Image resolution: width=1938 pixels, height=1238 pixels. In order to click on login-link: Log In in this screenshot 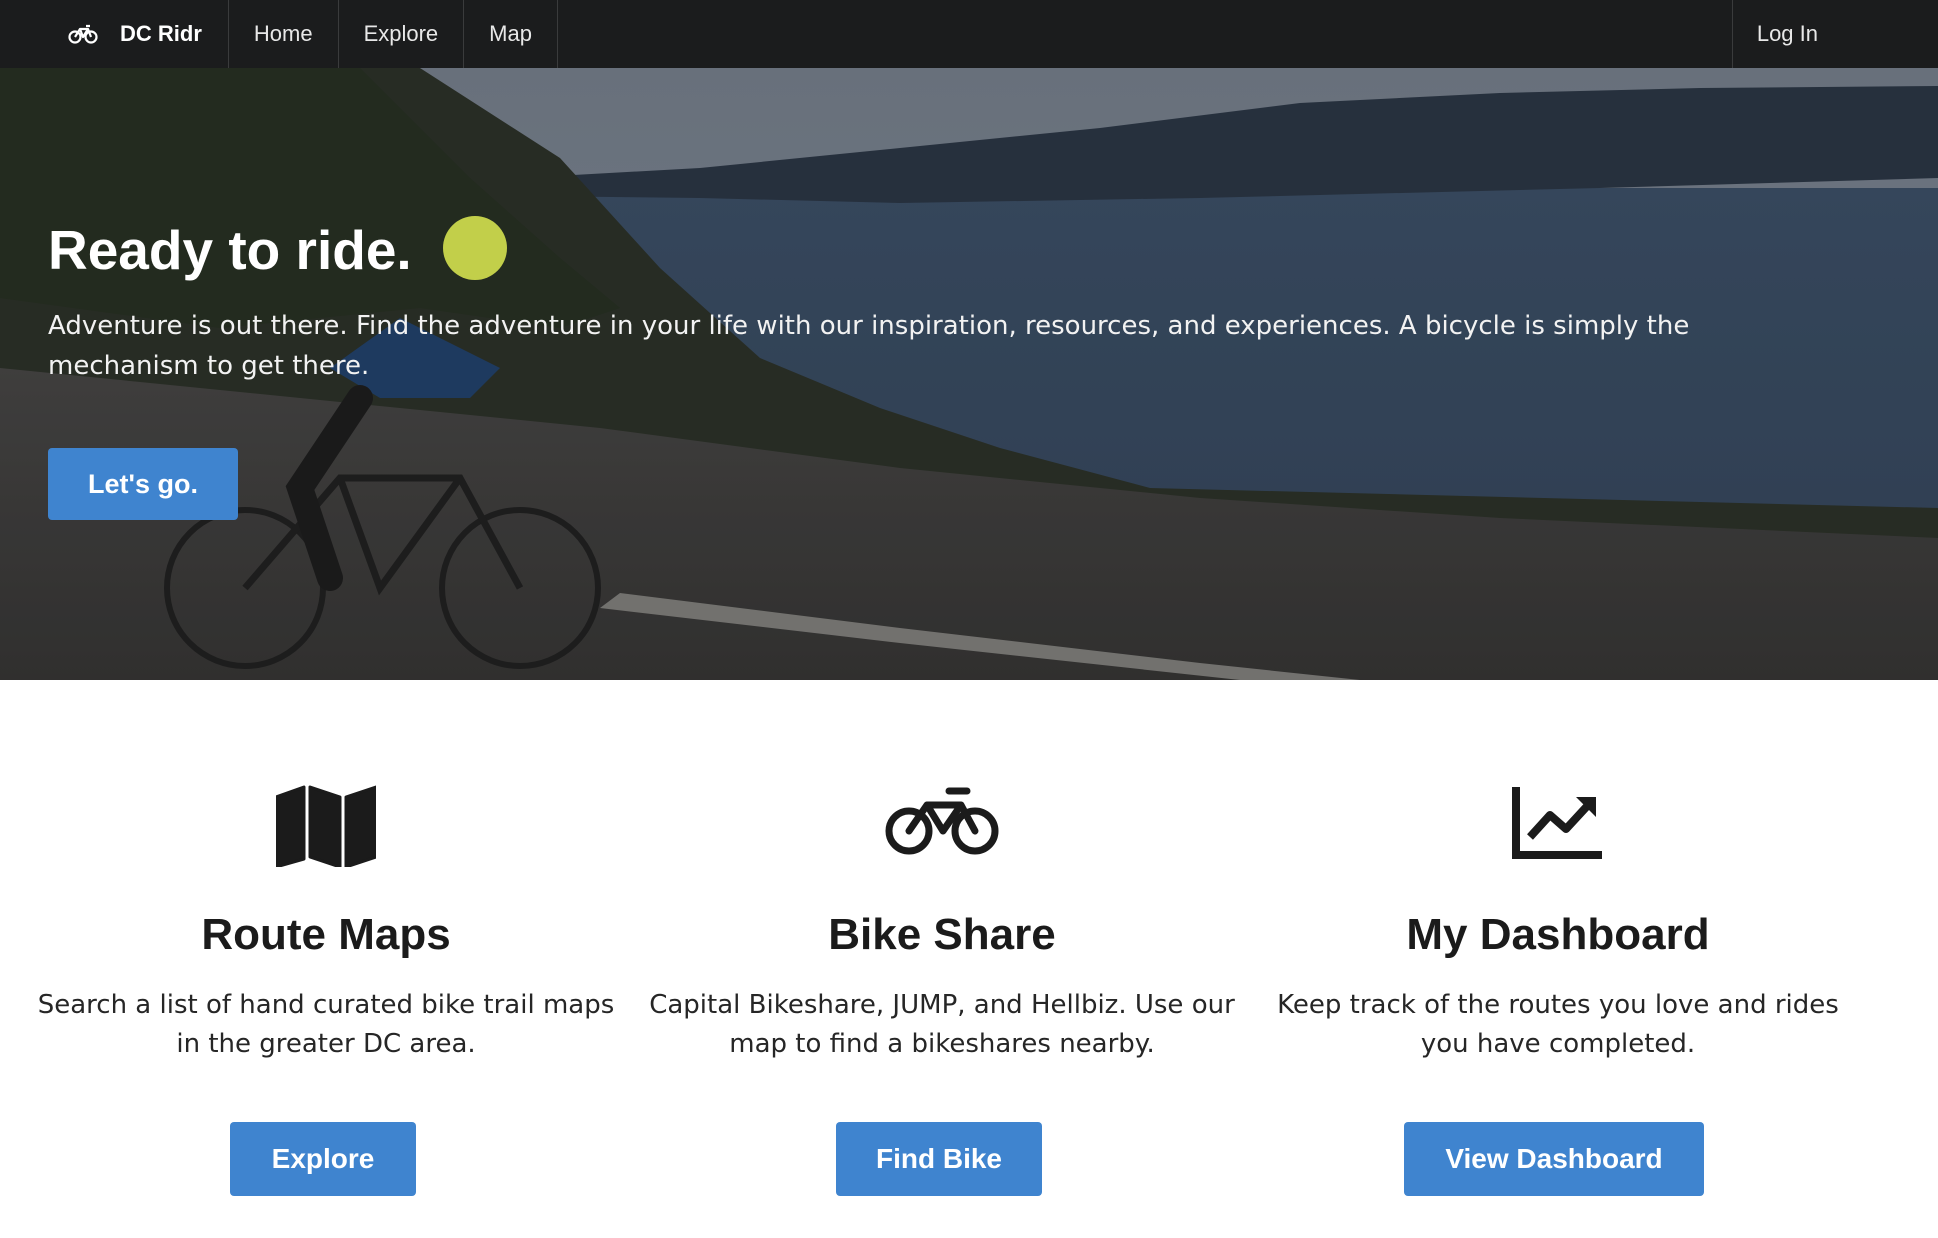, I will do `click(1835, 34)`.